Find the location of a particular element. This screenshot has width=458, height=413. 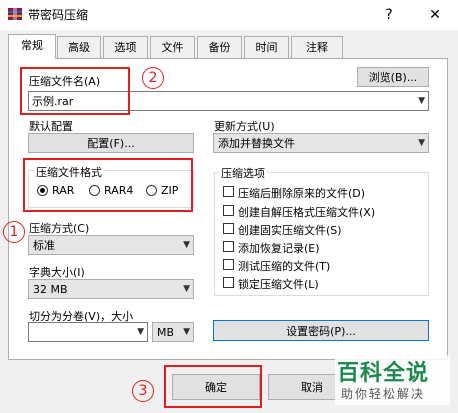

format-rar-label: RAR is located at coordinates (63, 190).